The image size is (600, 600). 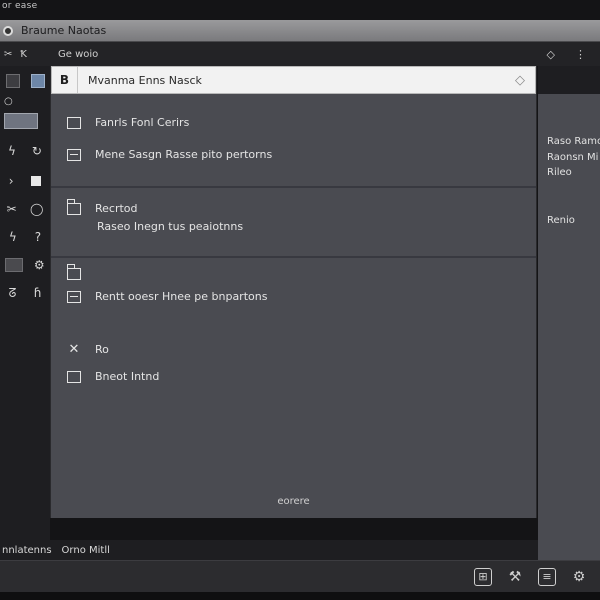 I want to click on refresh-icon: ↻, so click(x=37, y=151).